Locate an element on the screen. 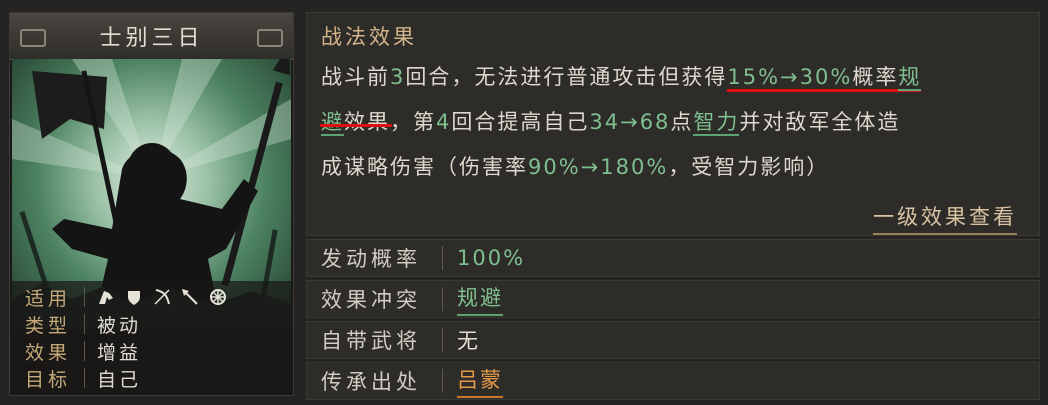  description-line: 避效果，第4回合提高自己34→68点智力并对敌军全体造 is located at coordinates (676, 122).